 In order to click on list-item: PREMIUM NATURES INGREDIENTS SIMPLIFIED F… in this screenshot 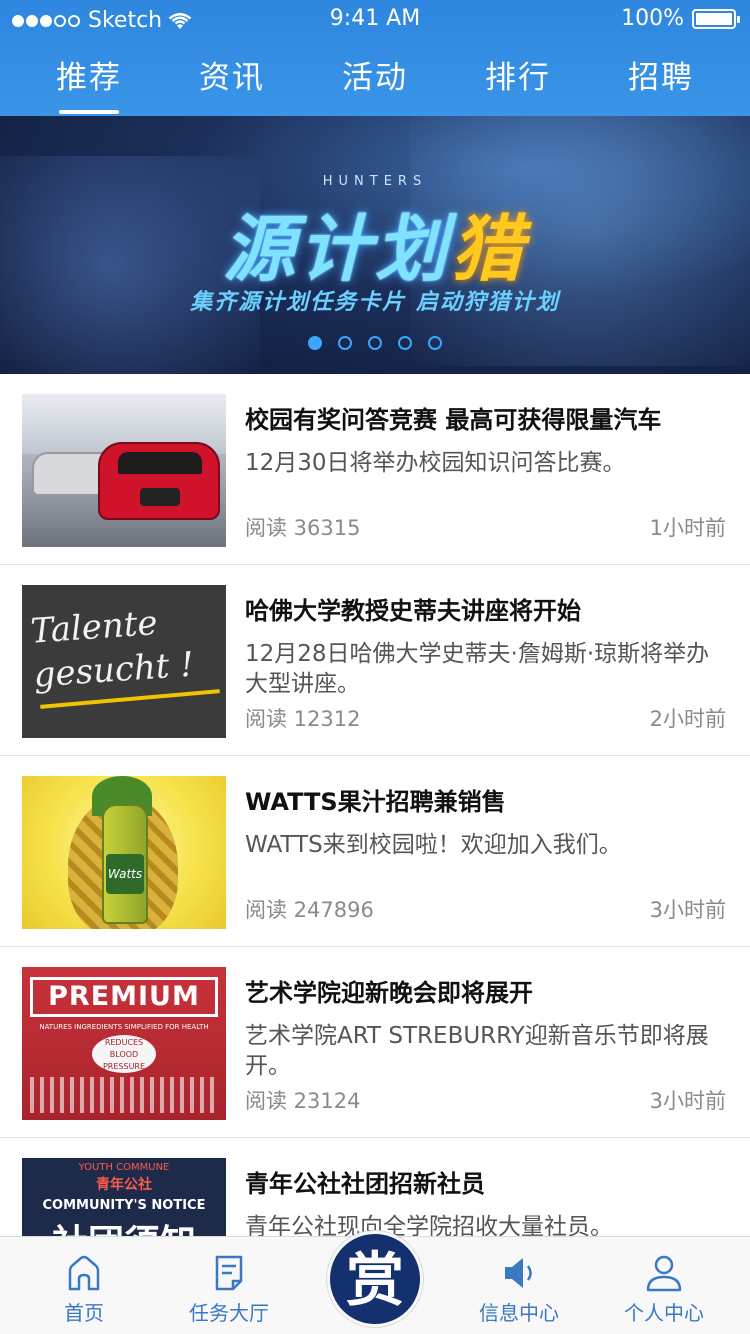, I will do `click(375, 1042)`.